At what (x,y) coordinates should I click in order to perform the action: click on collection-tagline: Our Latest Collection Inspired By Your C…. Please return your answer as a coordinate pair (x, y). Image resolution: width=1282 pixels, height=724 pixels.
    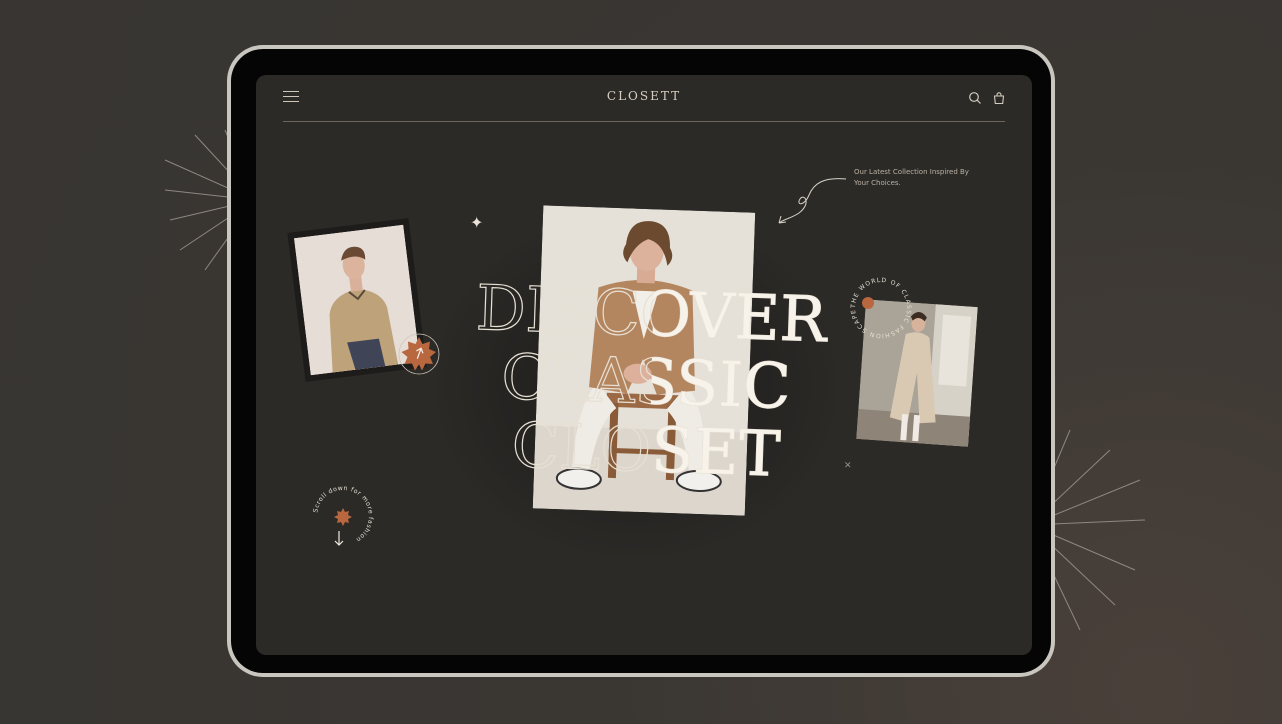
    Looking at the image, I should click on (911, 177).